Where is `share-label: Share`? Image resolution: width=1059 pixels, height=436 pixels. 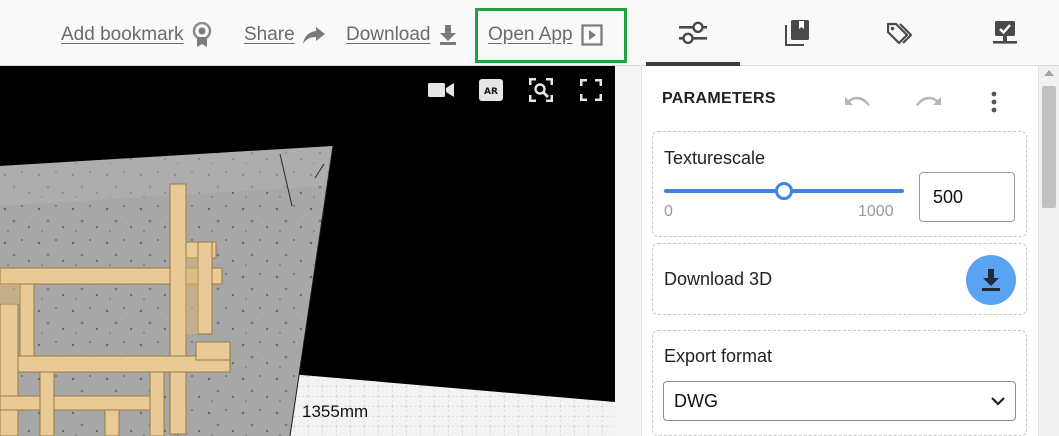 share-label: Share is located at coordinates (269, 34).